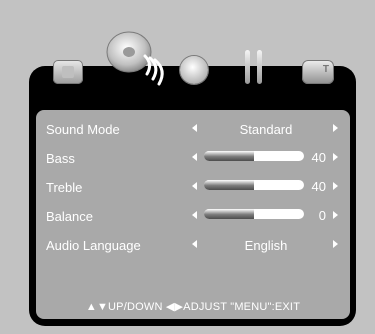  What do you see at coordinates (318, 72) in the screenshot?
I see `tv-icon` at bounding box center [318, 72].